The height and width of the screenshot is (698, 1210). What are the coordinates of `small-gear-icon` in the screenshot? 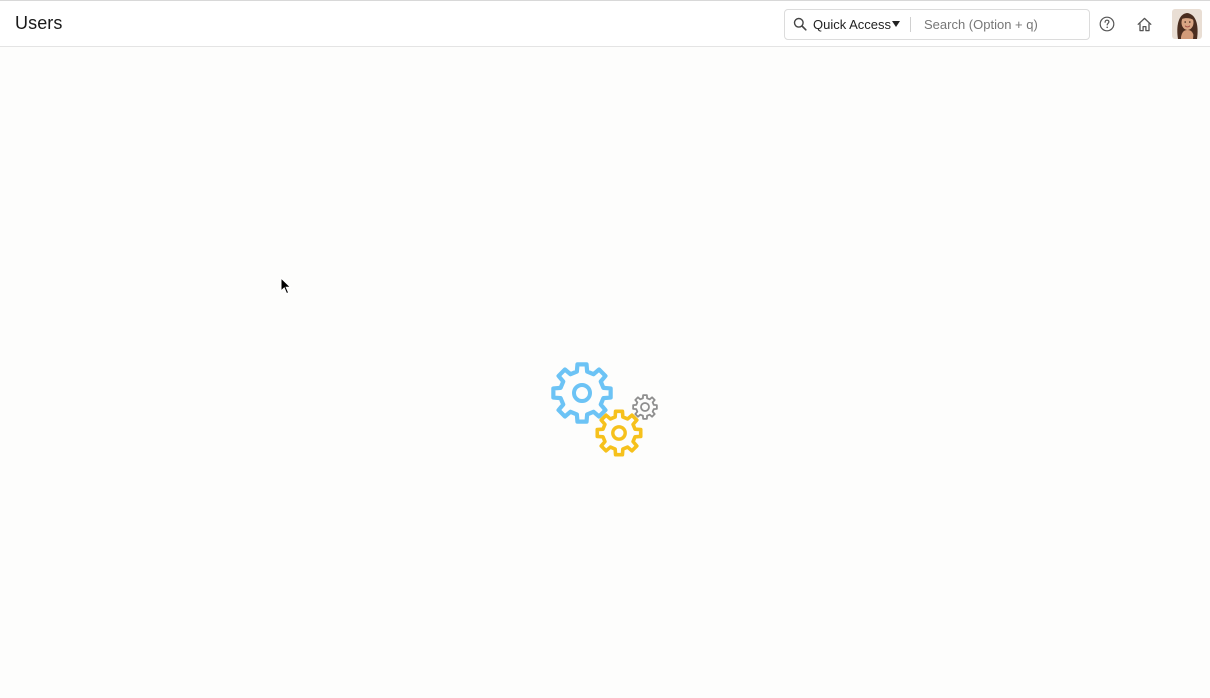 It's located at (645, 407).